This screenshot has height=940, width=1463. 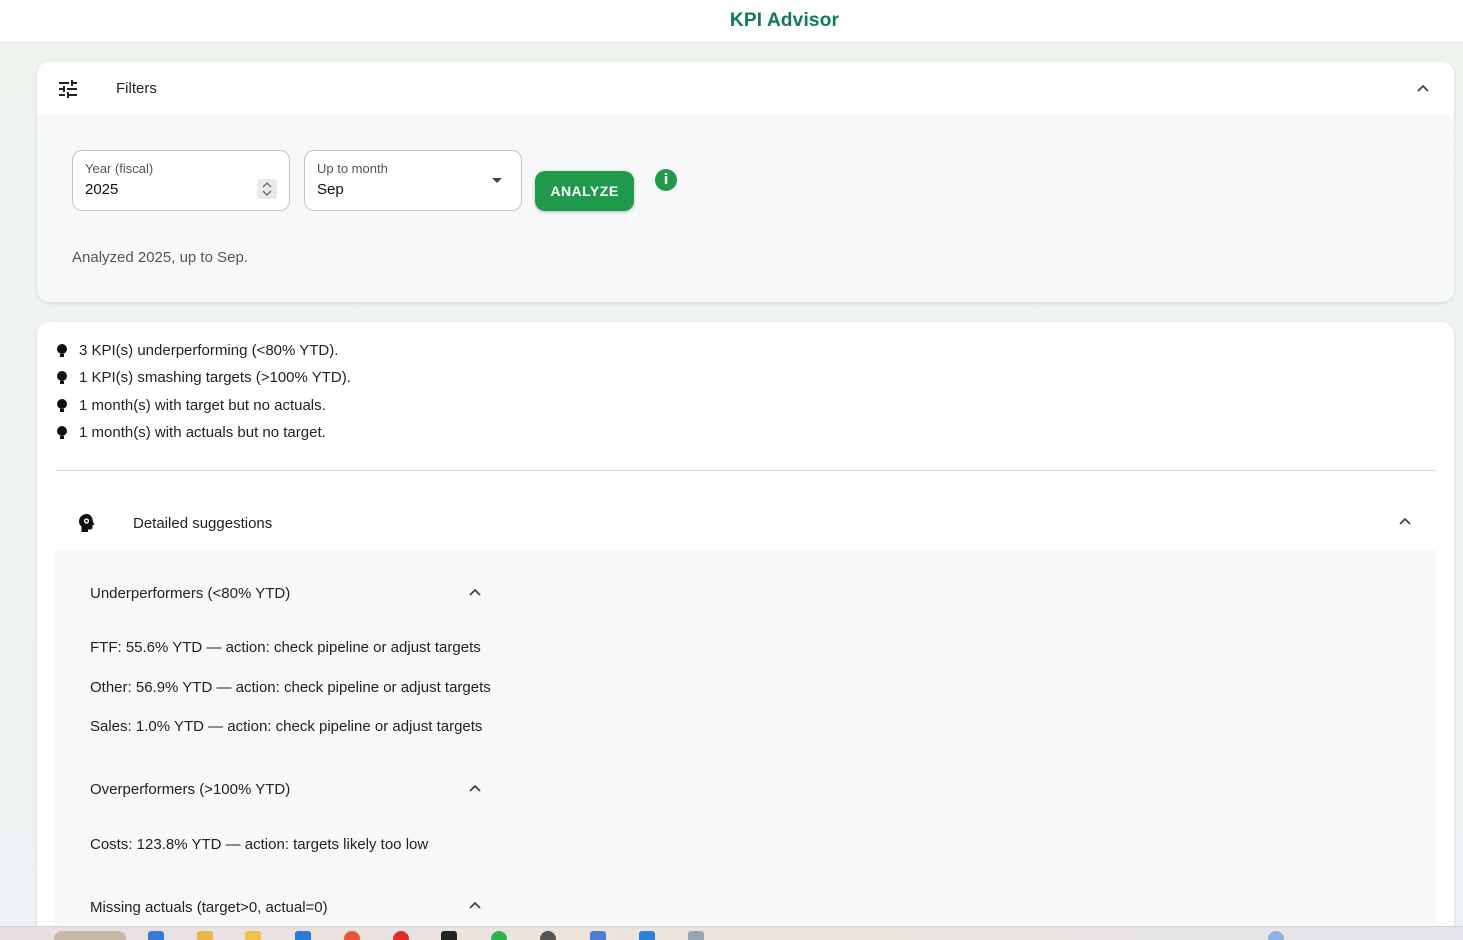 I want to click on info-icon: i, so click(x=666, y=180).